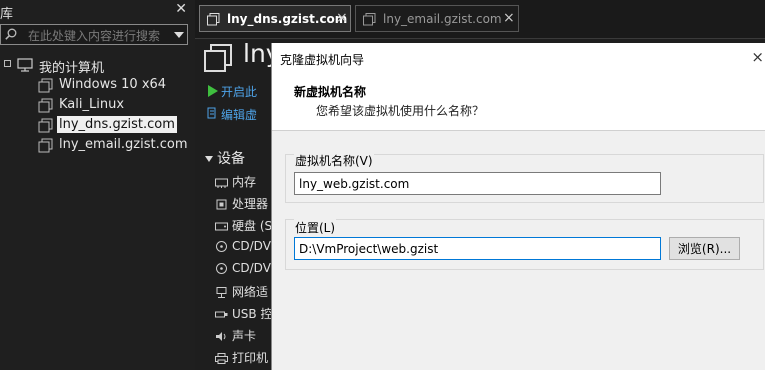 This screenshot has height=370, width=765. What do you see at coordinates (25, 65) in the screenshot?
I see `computer-icon` at bounding box center [25, 65].